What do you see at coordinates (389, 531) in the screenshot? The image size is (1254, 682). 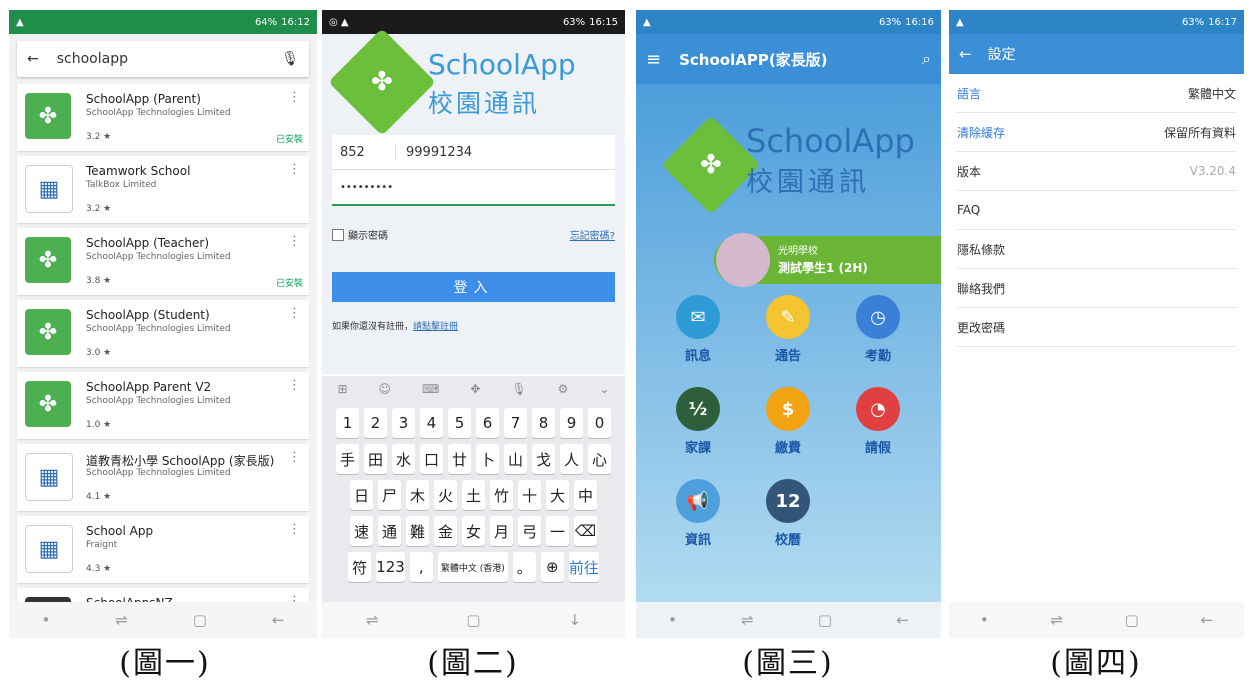 I see `keyboard-key: 通` at bounding box center [389, 531].